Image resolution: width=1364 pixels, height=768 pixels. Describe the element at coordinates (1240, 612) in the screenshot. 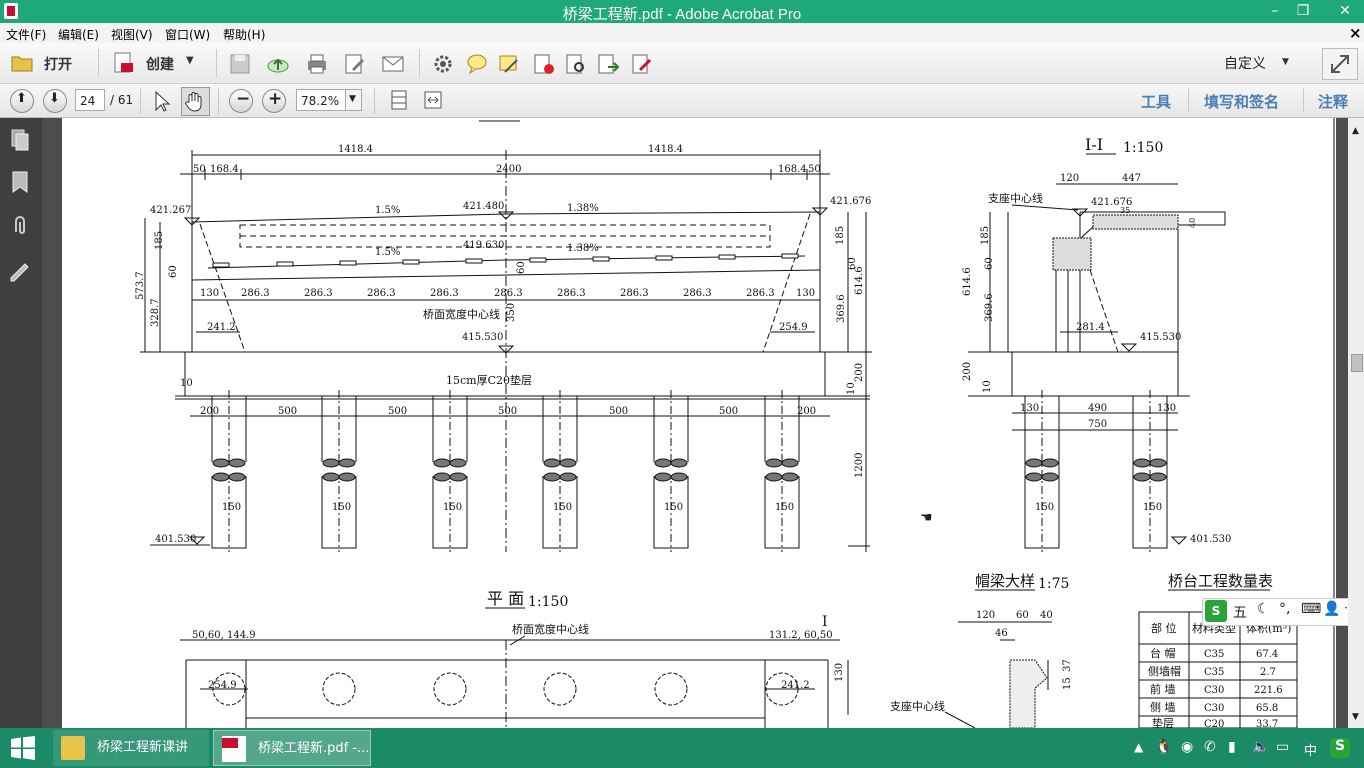

I see `ime-mode-label: 五` at that location.